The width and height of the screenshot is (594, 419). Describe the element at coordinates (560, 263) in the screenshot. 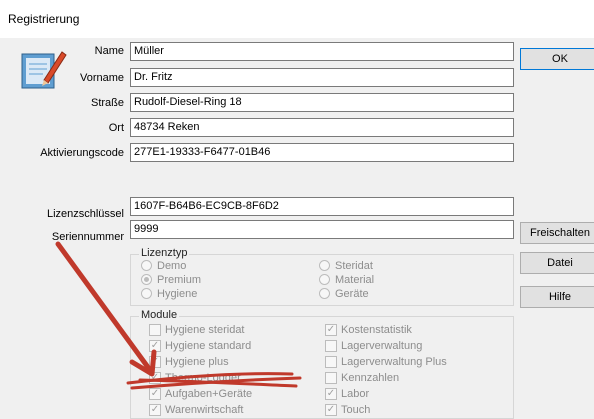

I see `datei-button-label: Datei` at that location.